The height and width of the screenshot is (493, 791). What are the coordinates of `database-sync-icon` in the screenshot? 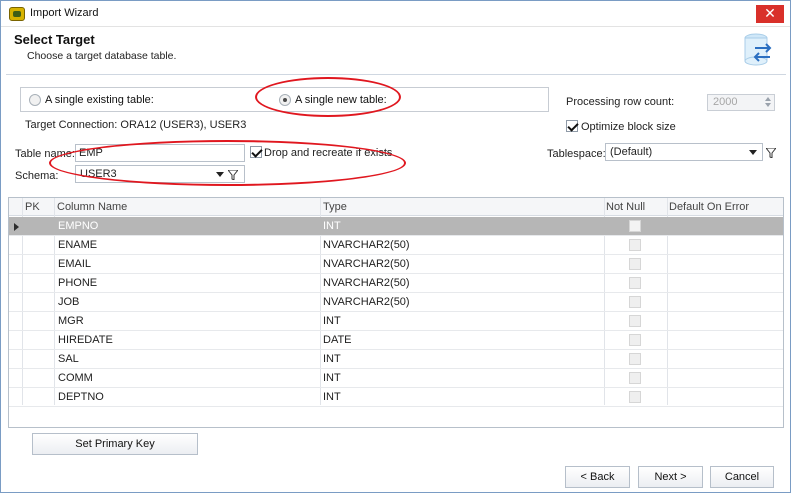 It's located at (758, 49).